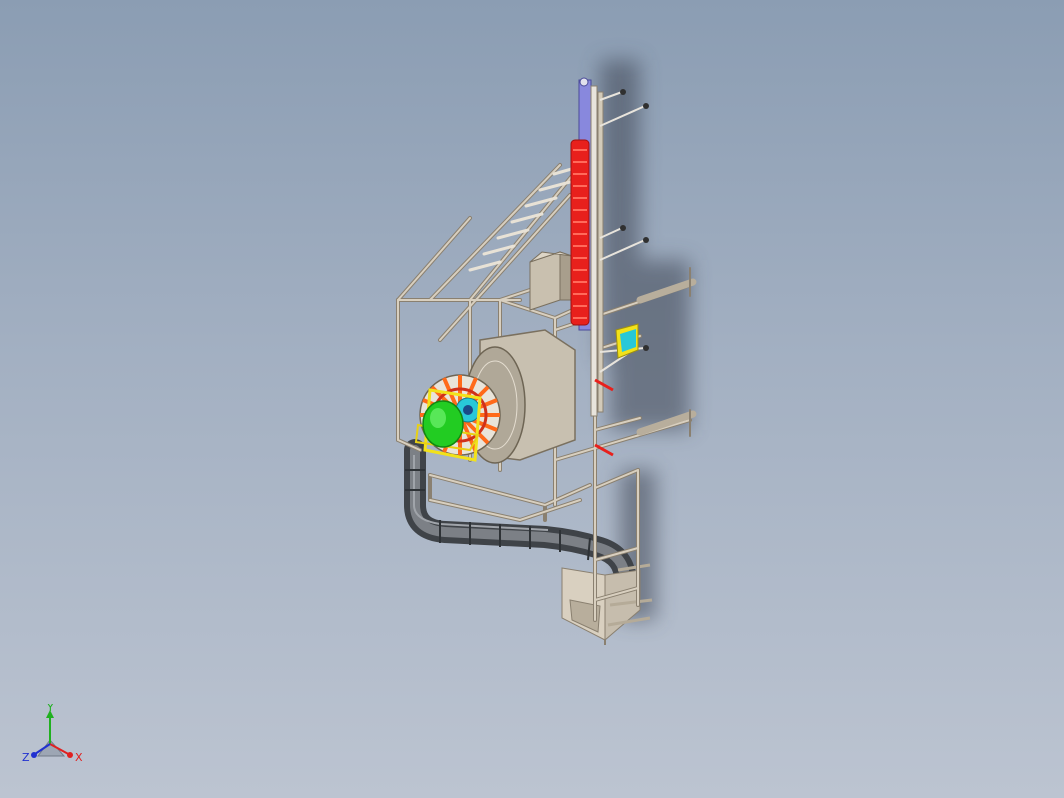 The height and width of the screenshot is (798, 1064). I want to click on z-axis-arrow-icon, so click(34, 755).